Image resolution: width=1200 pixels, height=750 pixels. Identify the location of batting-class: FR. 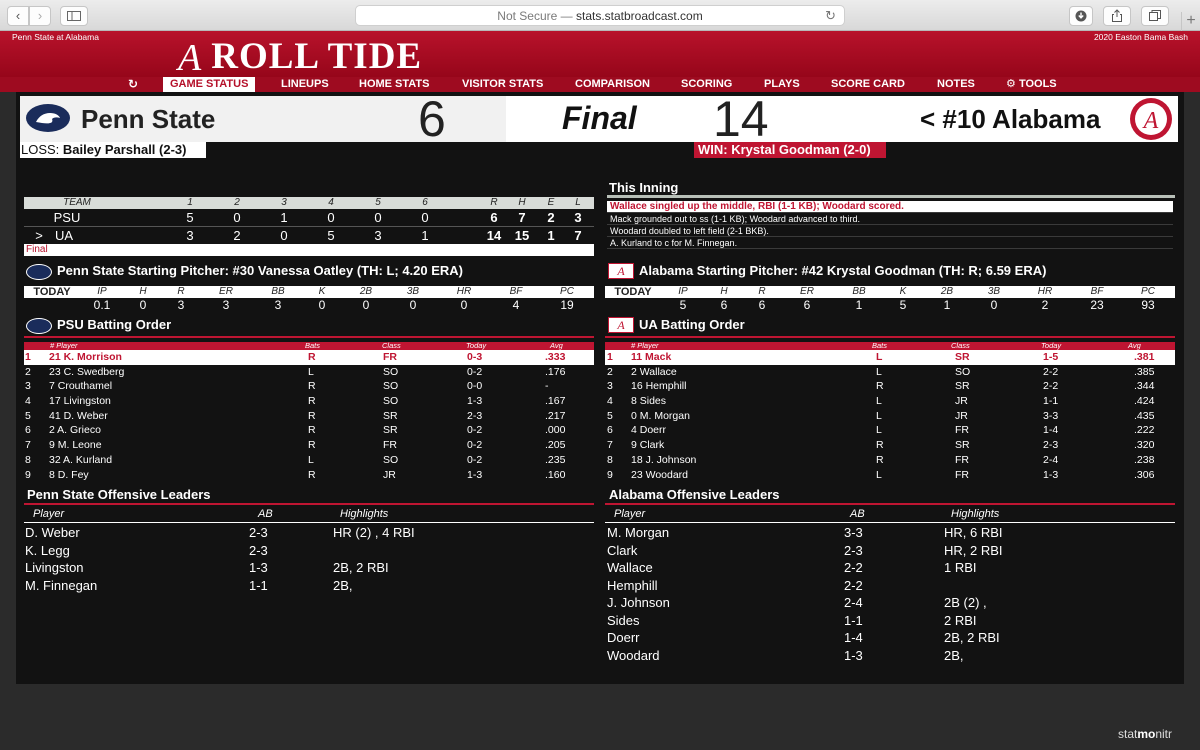
(390, 445).